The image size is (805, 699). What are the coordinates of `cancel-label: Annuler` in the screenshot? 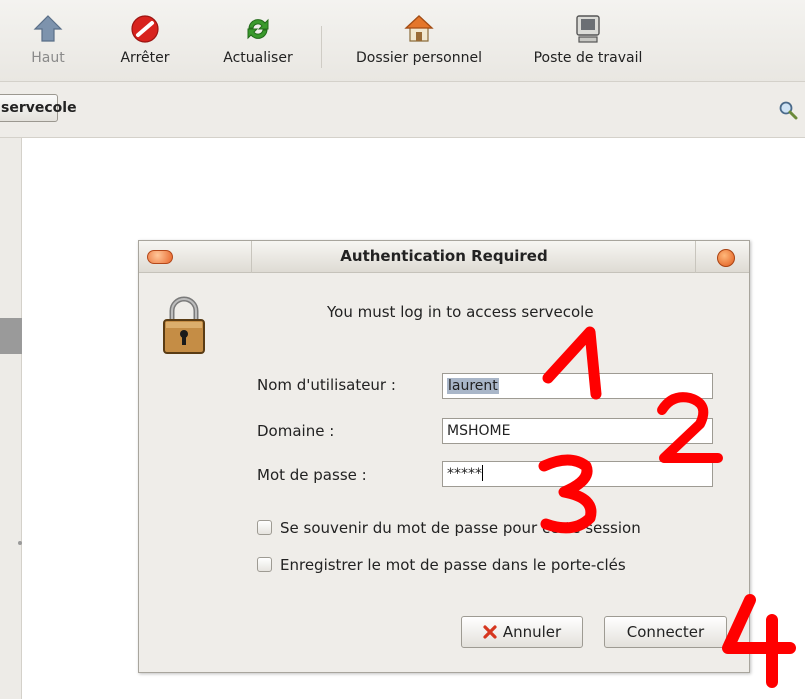 It's located at (532, 632).